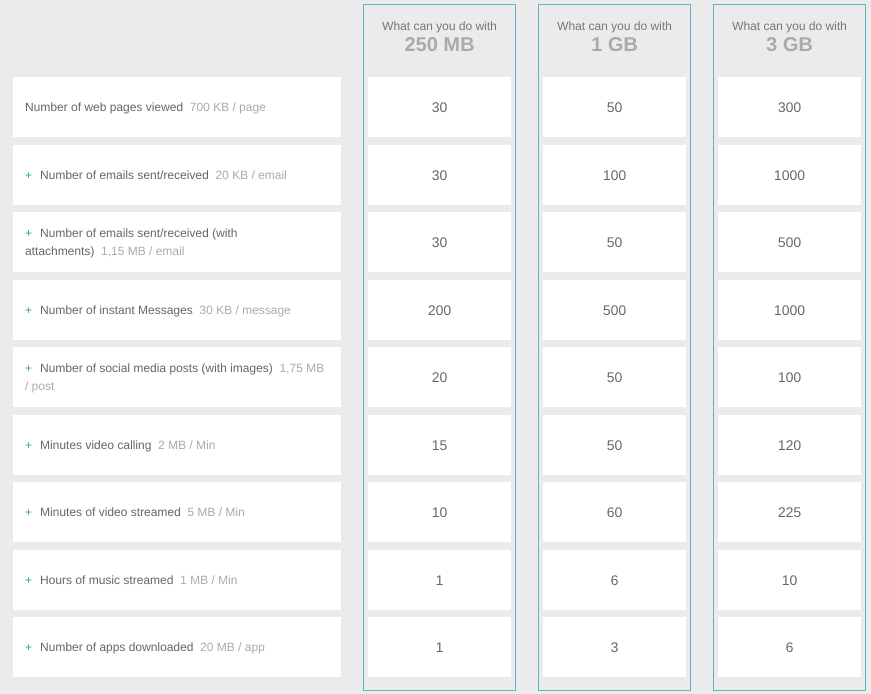 The width and height of the screenshot is (871, 694). What do you see at coordinates (614, 45) in the screenshot?
I see `plan-size: 1 GB` at bounding box center [614, 45].